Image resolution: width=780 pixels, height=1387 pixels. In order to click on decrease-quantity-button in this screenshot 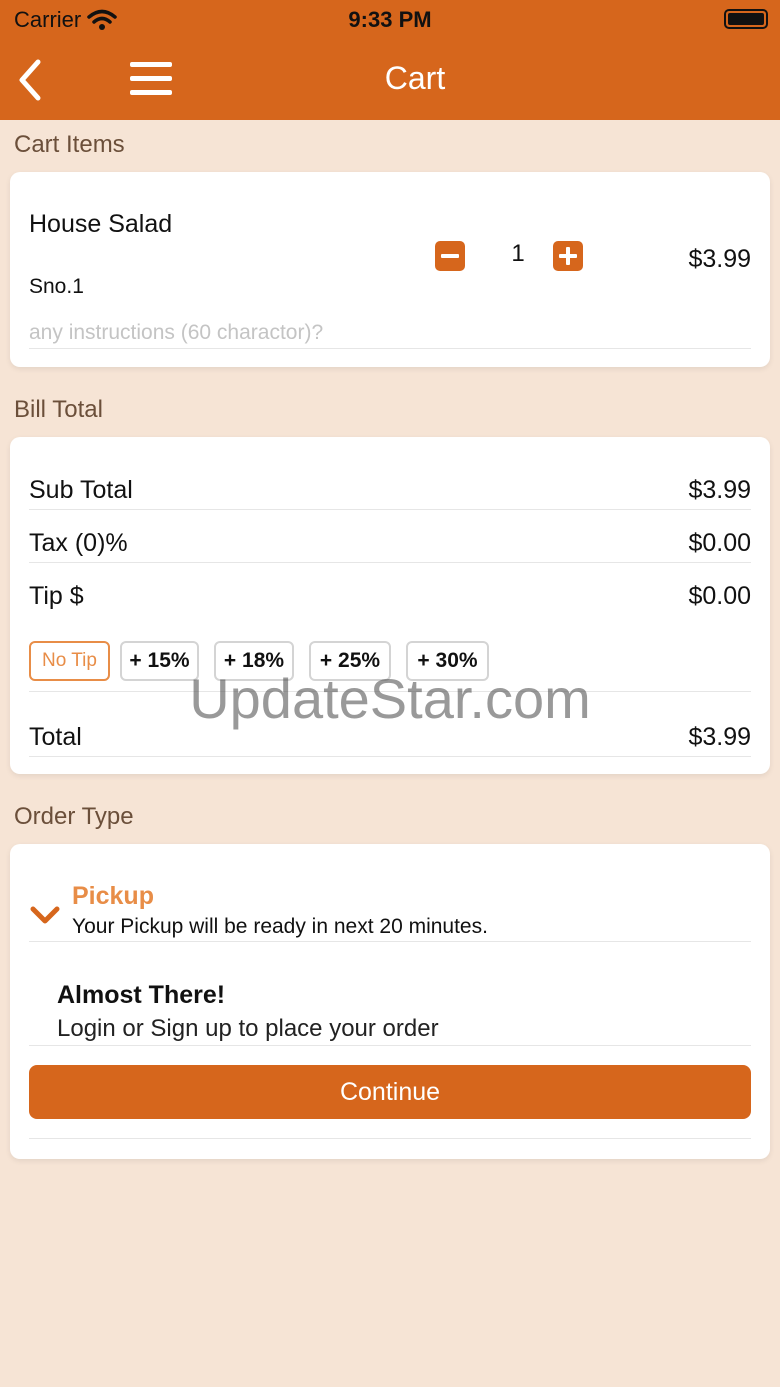, I will do `click(450, 256)`.